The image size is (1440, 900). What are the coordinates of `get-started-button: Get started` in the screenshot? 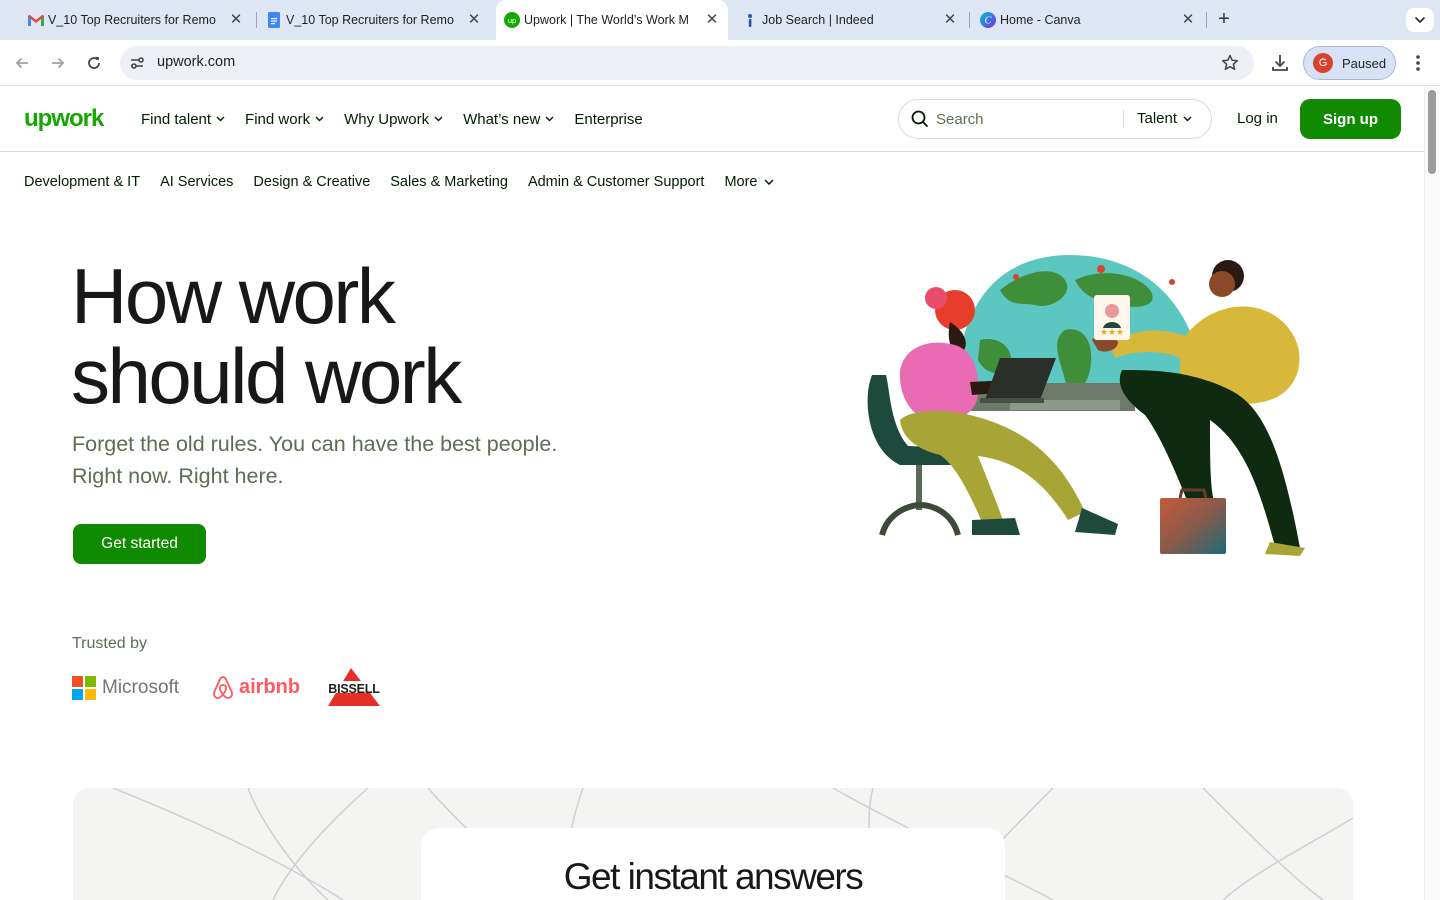 It's located at (139, 544).